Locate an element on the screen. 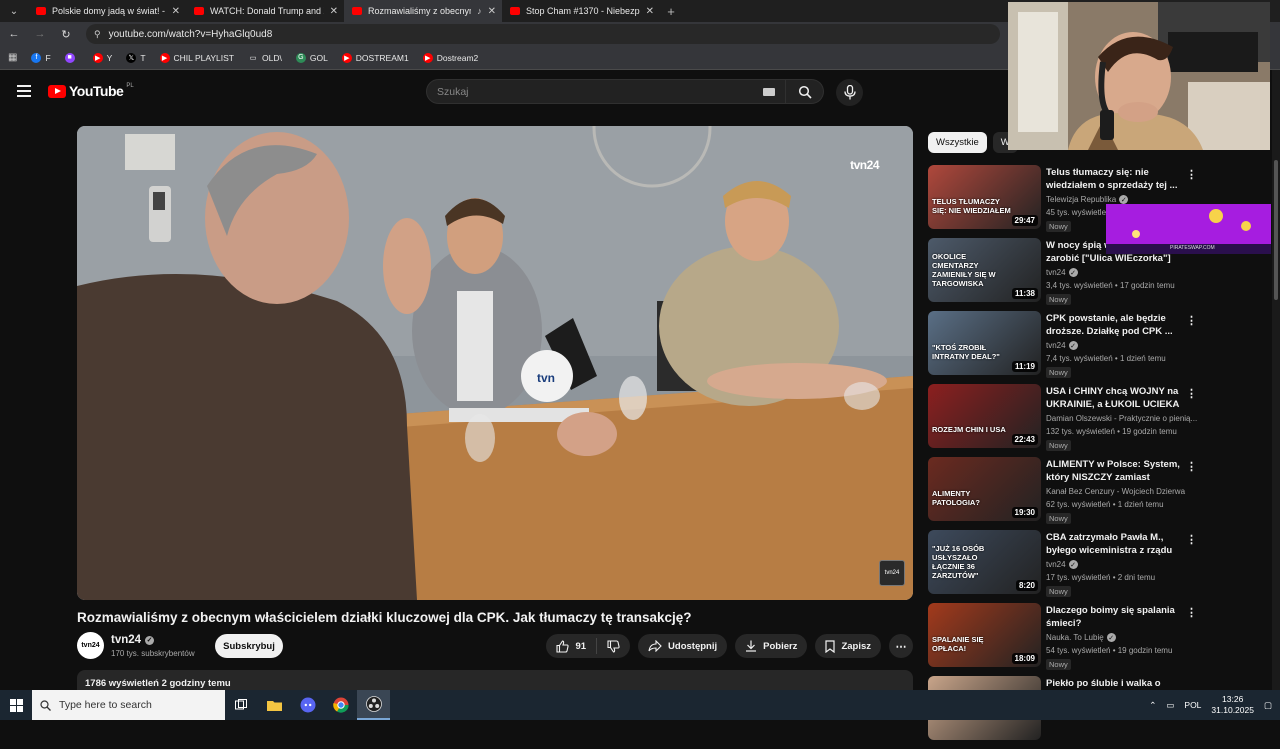 The image size is (1280, 749). recommended-channel-row: Kanał Bez Cenzury - Wojciech Dzierwa is located at coordinates (1125, 491).